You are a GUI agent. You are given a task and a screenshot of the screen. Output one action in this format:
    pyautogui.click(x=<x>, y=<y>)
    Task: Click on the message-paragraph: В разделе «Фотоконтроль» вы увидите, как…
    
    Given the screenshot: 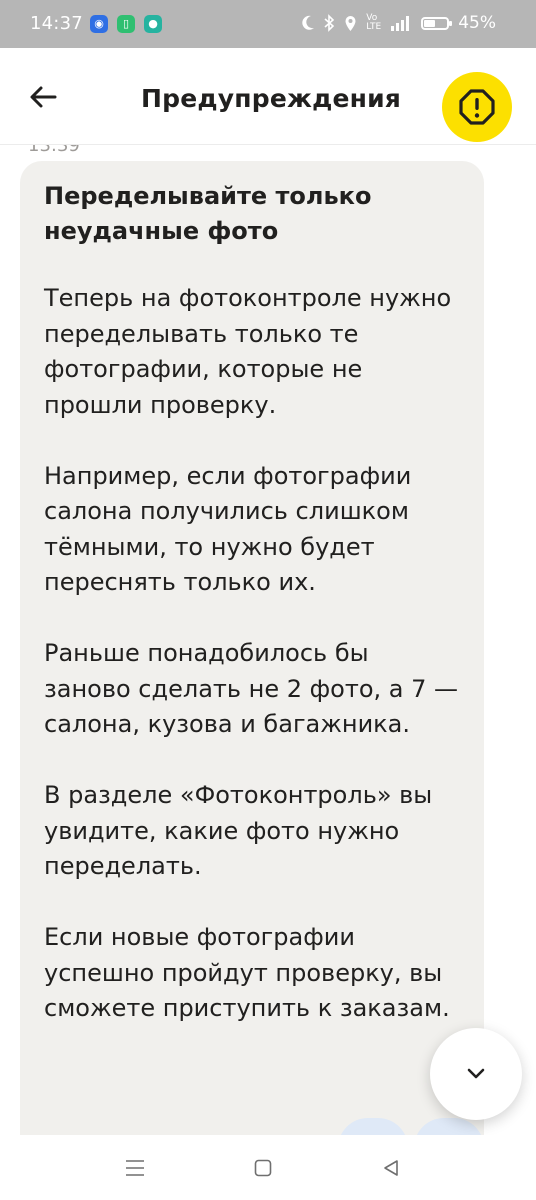 What is the action you would take?
    pyautogui.click(x=238, y=830)
    